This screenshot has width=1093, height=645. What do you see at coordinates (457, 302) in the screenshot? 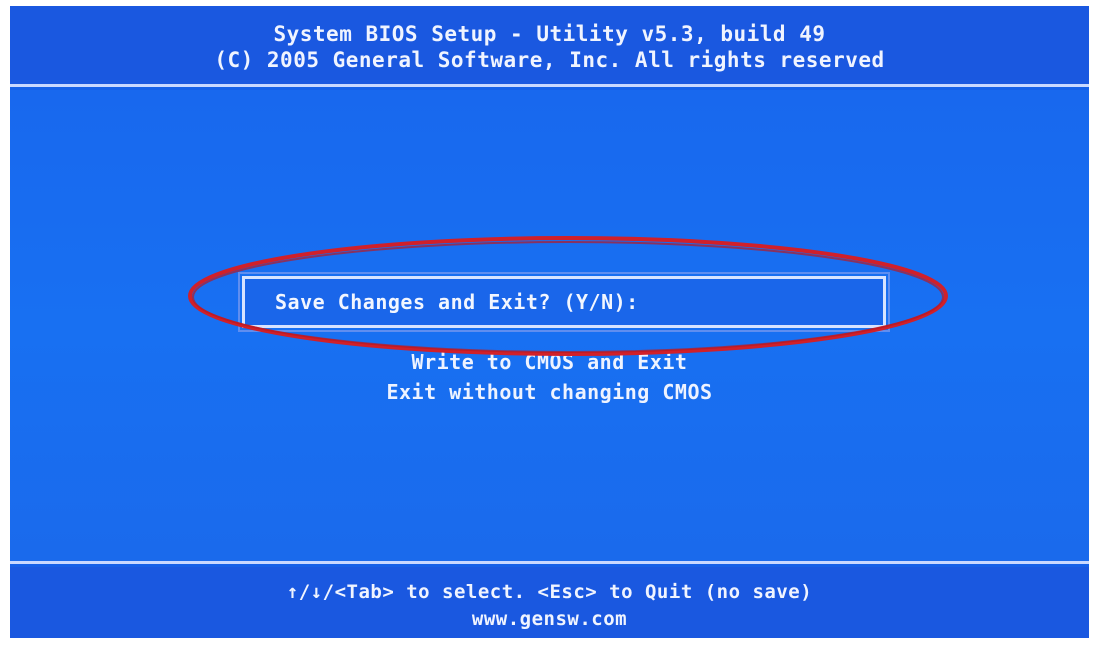
I see `save-exit-prompt: Save Changes and Exit? (Y/N):` at bounding box center [457, 302].